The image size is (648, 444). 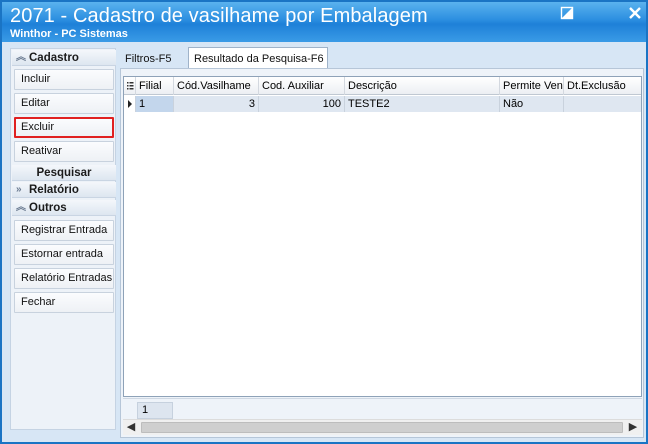 I want to click on fechar-button: Fechar, so click(x=64, y=302).